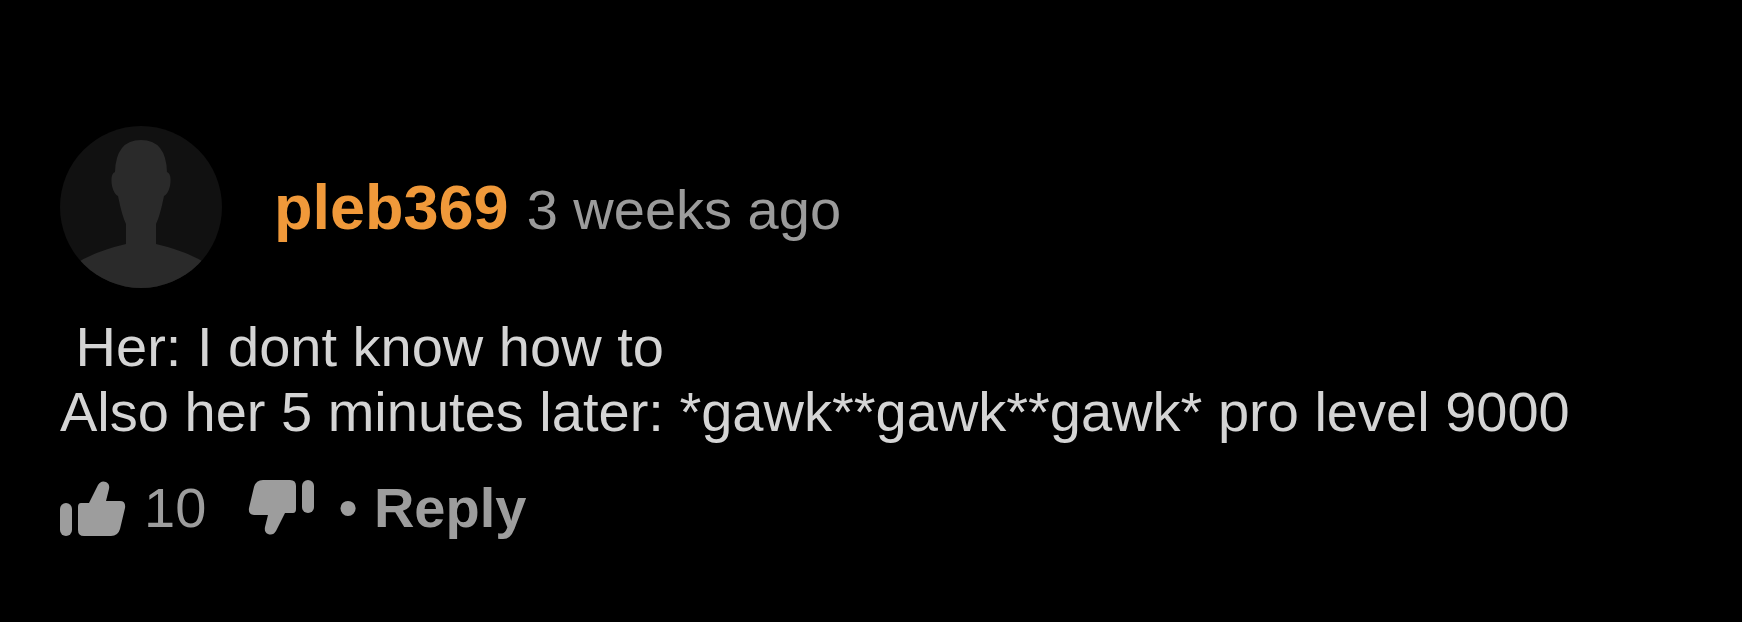 Image resolution: width=1742 pixels, height=622 pixels. I want to click on like-count: 10, so click(175, 508).